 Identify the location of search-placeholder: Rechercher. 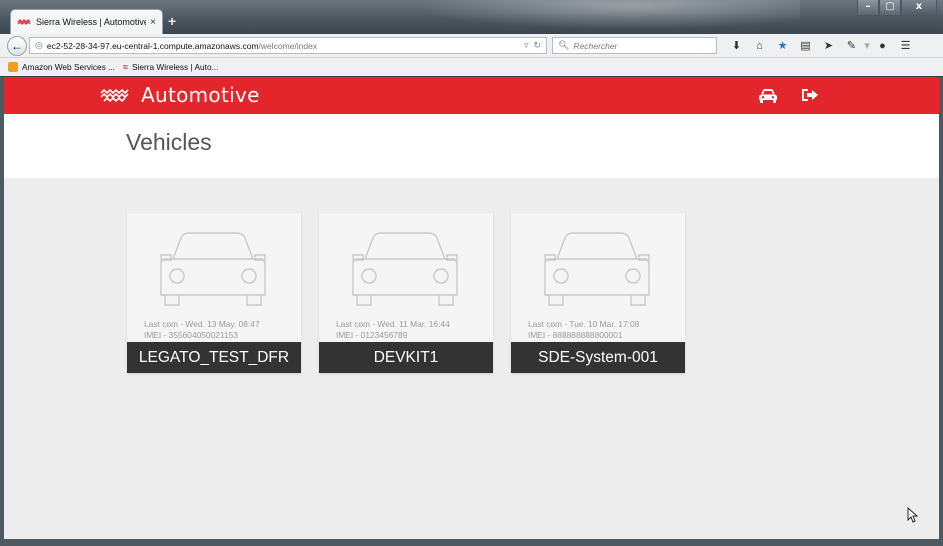
(595, 45).